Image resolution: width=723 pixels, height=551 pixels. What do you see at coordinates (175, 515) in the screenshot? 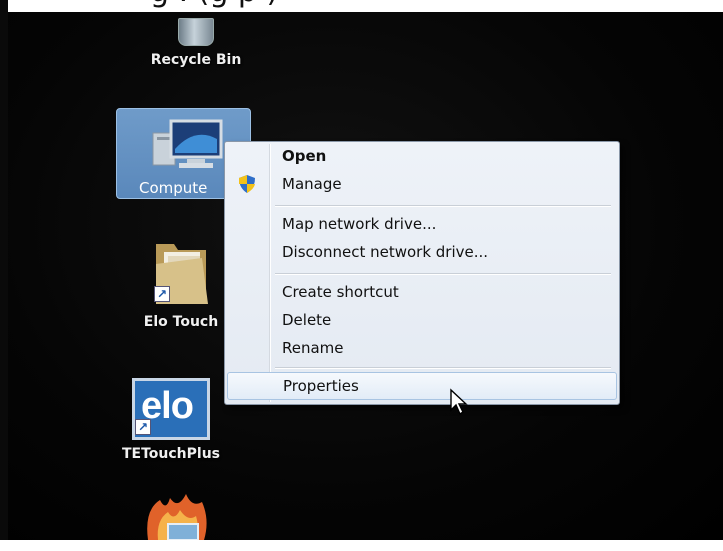
I see `partial-app-icon` at bounding box center [175, 515].